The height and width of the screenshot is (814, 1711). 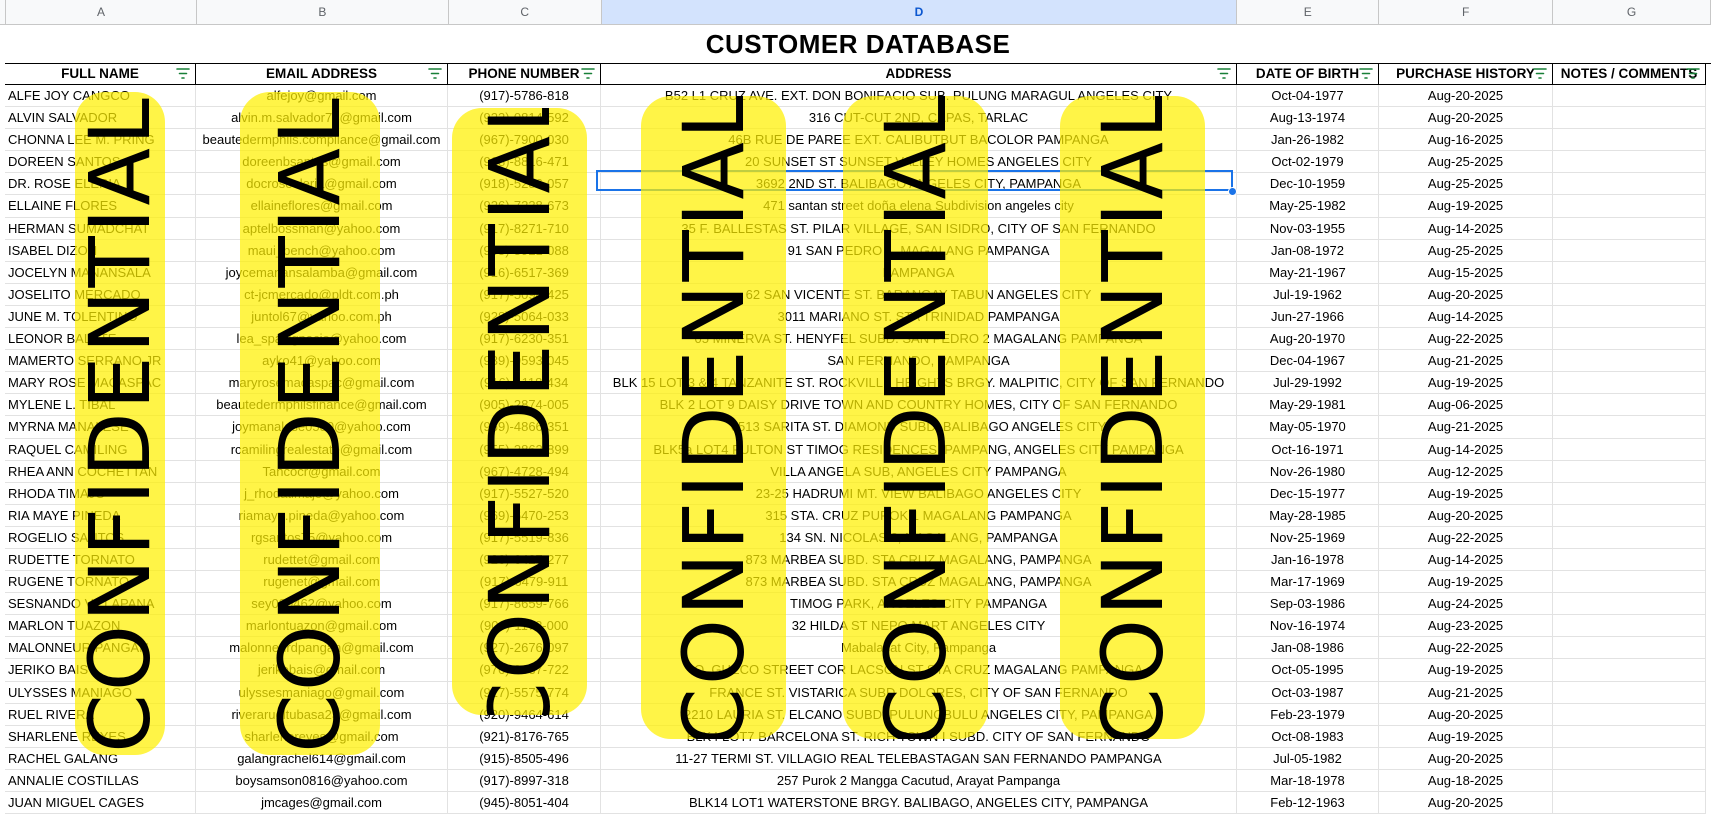 I want to click on cell-full-name: RHEA ANN COCHETTAN, so click(x=100, y=471).